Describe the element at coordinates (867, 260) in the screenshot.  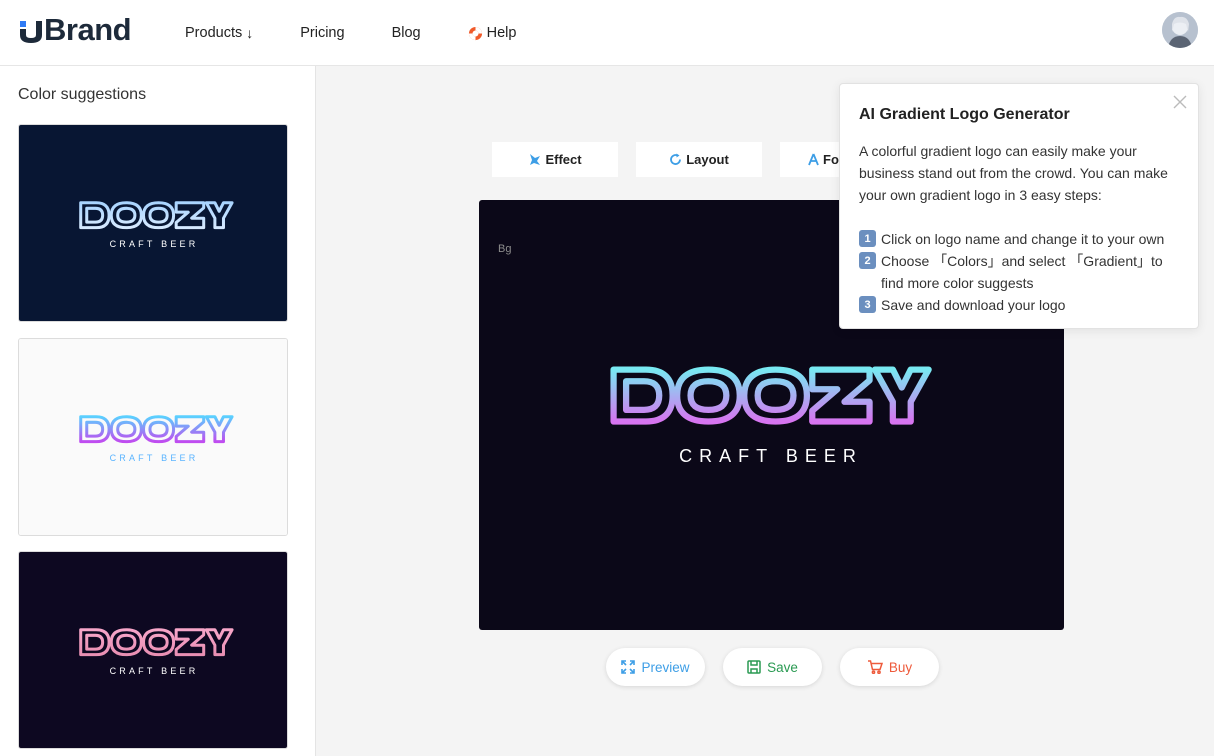
I see `step-number-2: 2` at that location.